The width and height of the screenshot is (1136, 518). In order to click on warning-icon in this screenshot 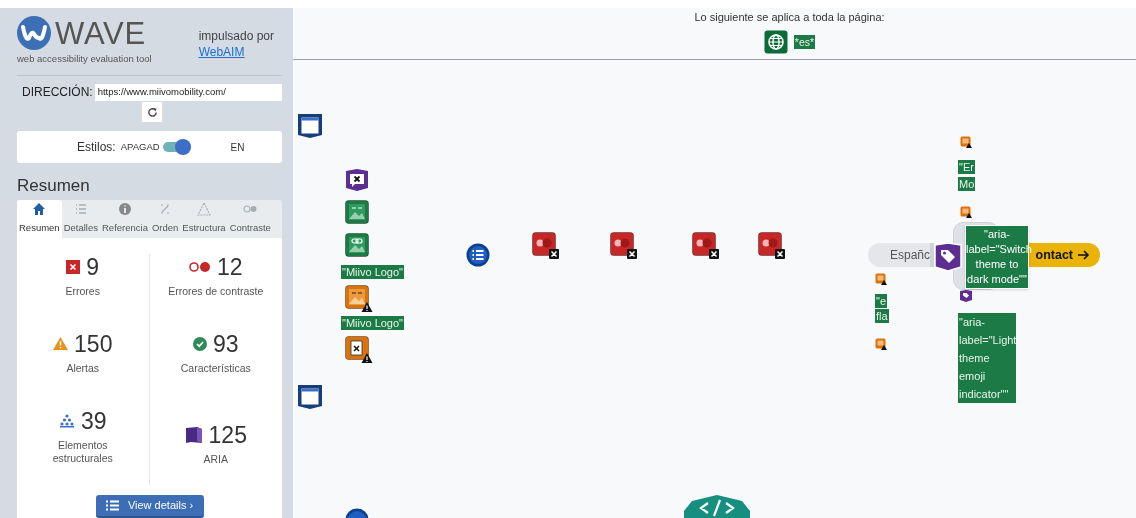, I will do `click(61, 344)`.